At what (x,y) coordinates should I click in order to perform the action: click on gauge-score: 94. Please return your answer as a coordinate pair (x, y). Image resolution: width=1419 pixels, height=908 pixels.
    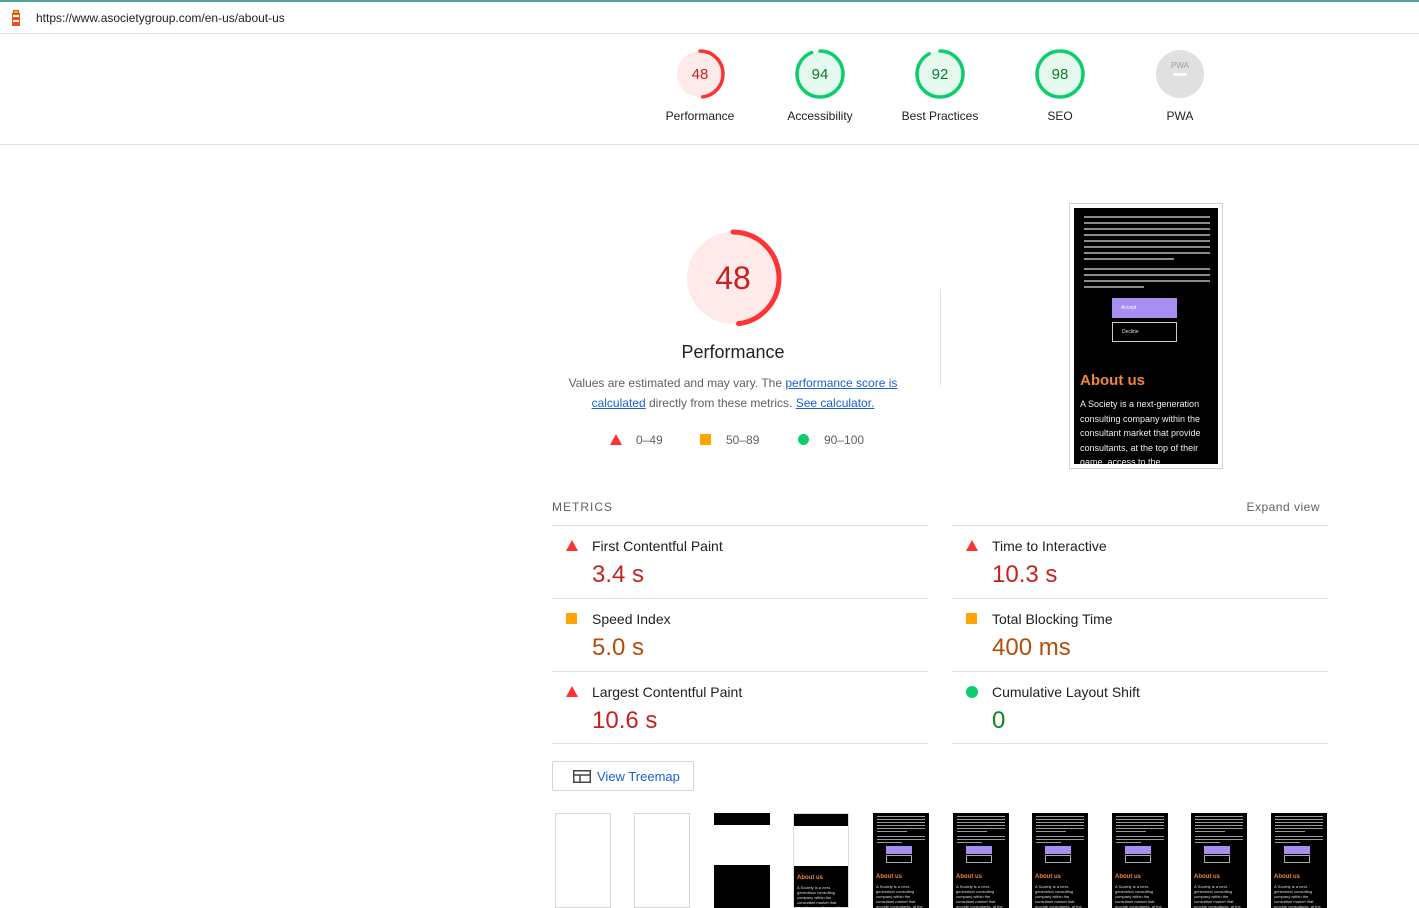
    Looking at the image, I should click on (820, 74).